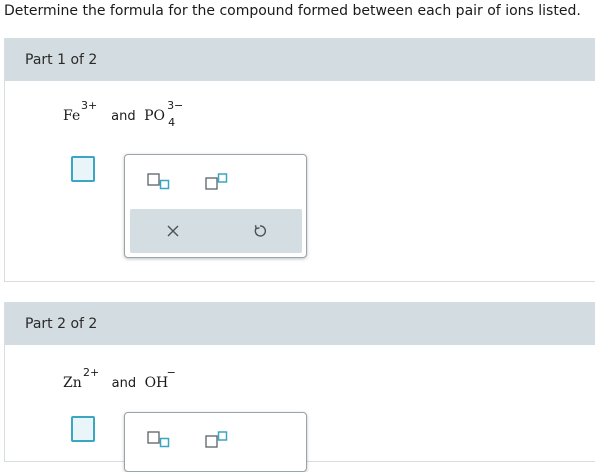 The width and height of the screenshot is (595, 472). What do you see at coordinates (260, 231) in the screenshot?
I see `undo-icon` at bounding box center [260, 231].